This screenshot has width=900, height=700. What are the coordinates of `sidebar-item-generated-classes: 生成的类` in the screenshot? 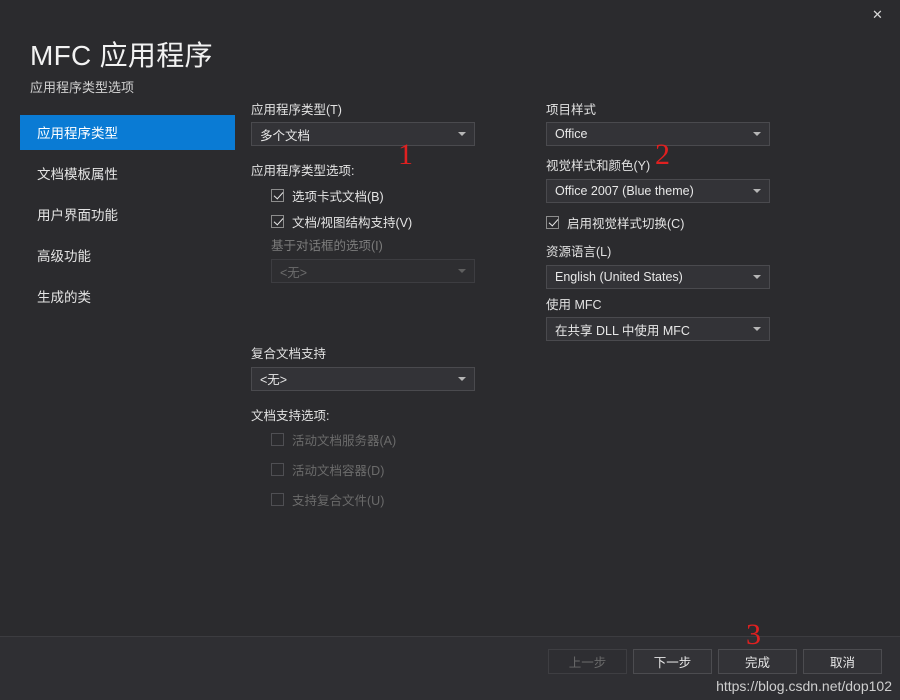 It's located at (127, 296).